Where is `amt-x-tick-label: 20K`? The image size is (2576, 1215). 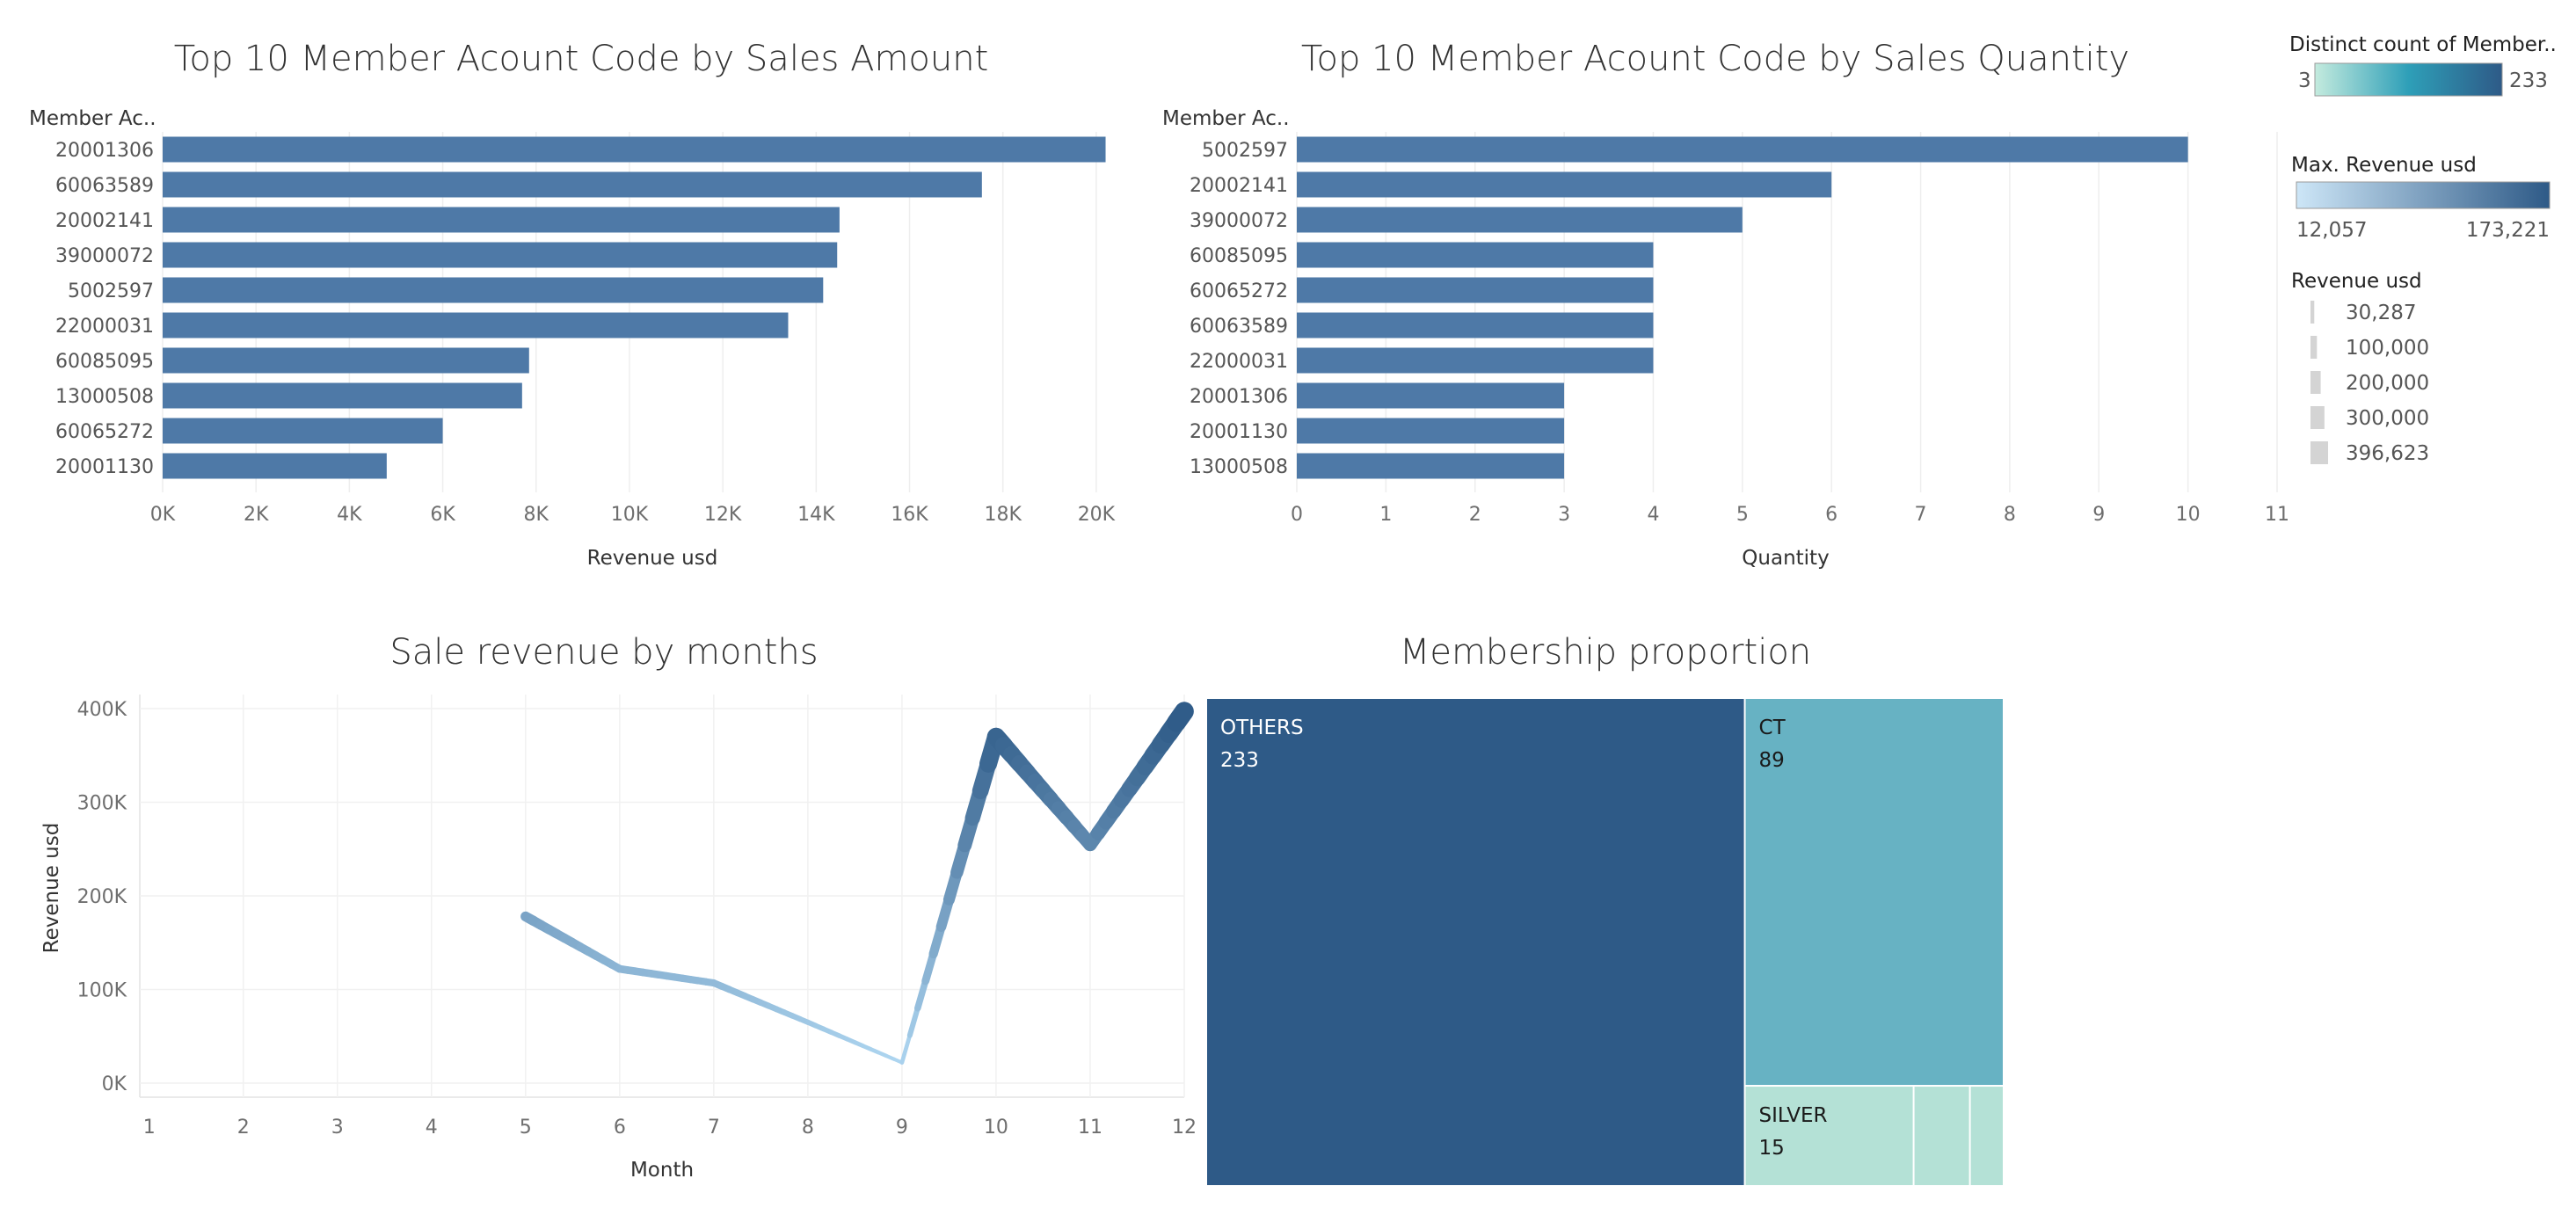 amt-x-tick-label: 20K is located at coordinates (1097, 515).